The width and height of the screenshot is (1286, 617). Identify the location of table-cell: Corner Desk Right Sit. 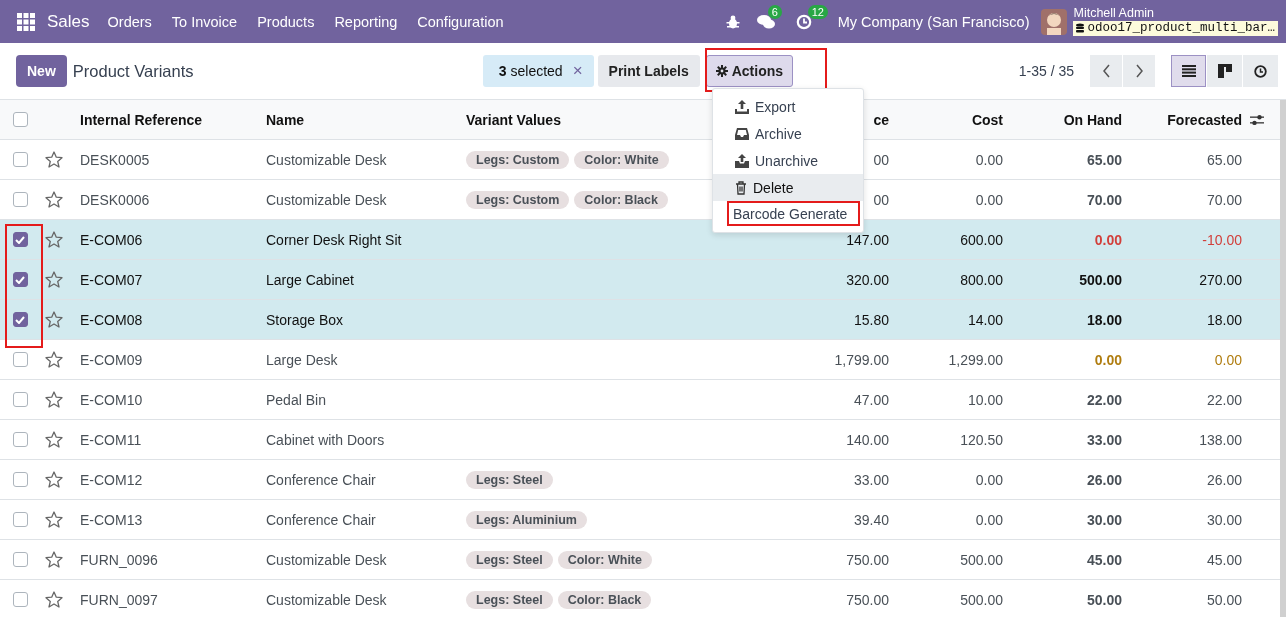
(334, 239).